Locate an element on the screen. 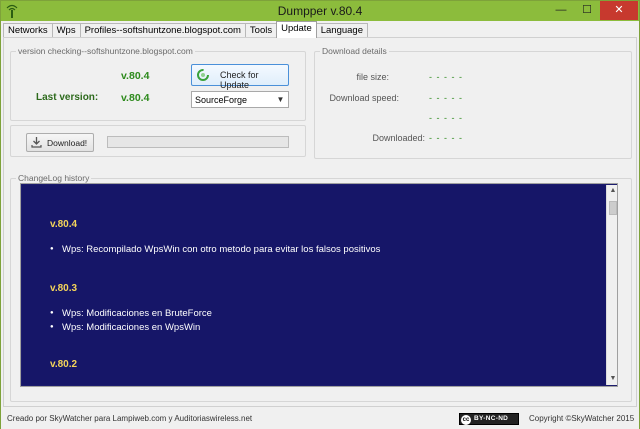 Image resolution: width=640 pixels, height=429 pixels. changelog-group-label: ChangeLog history is located at coordinates (54, 178).